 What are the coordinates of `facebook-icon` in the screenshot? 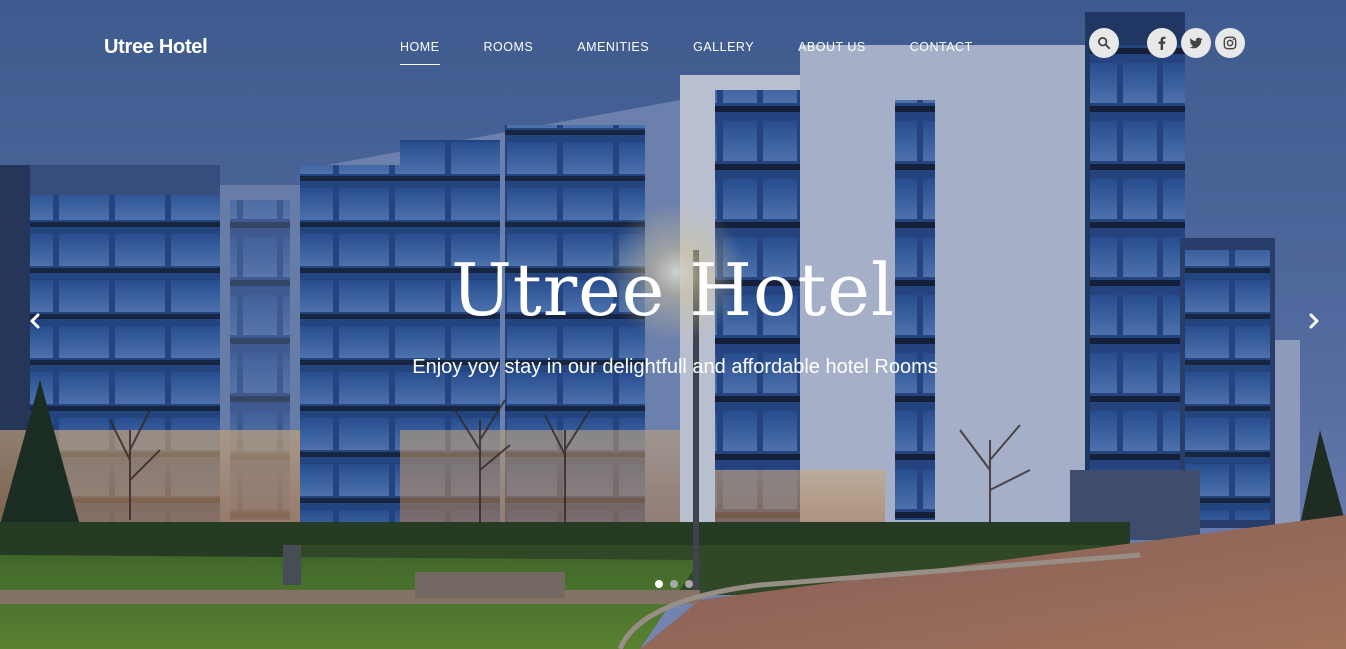 It's located at (1162, 43).